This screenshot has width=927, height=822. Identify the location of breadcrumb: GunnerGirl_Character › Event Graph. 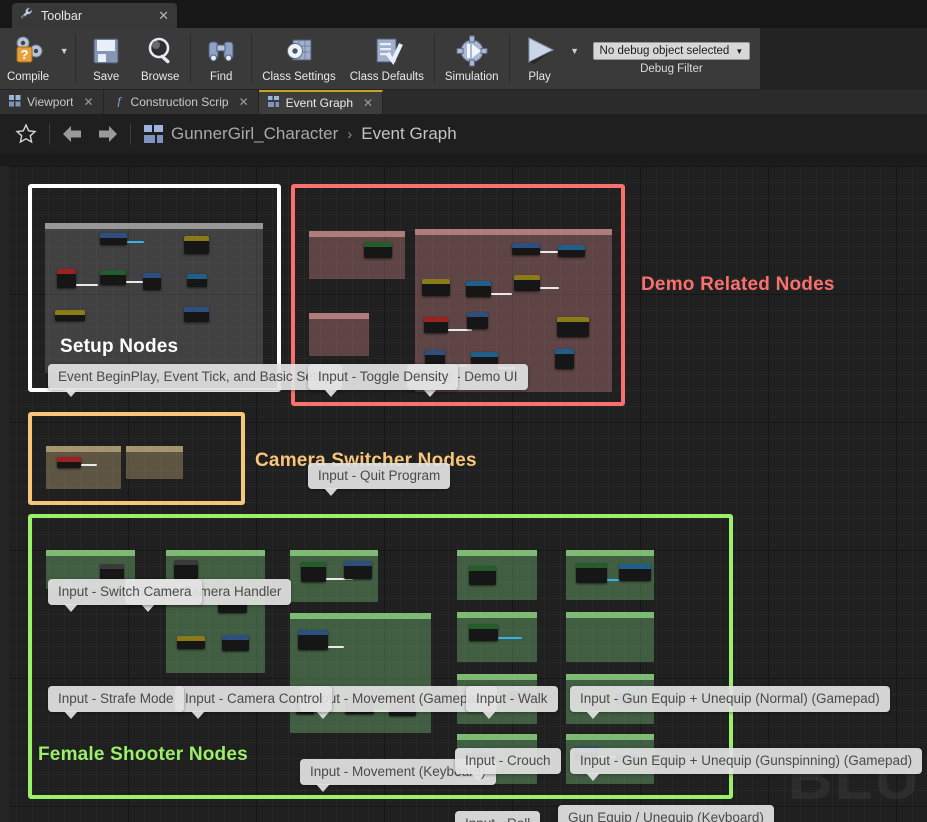
(463, 134).